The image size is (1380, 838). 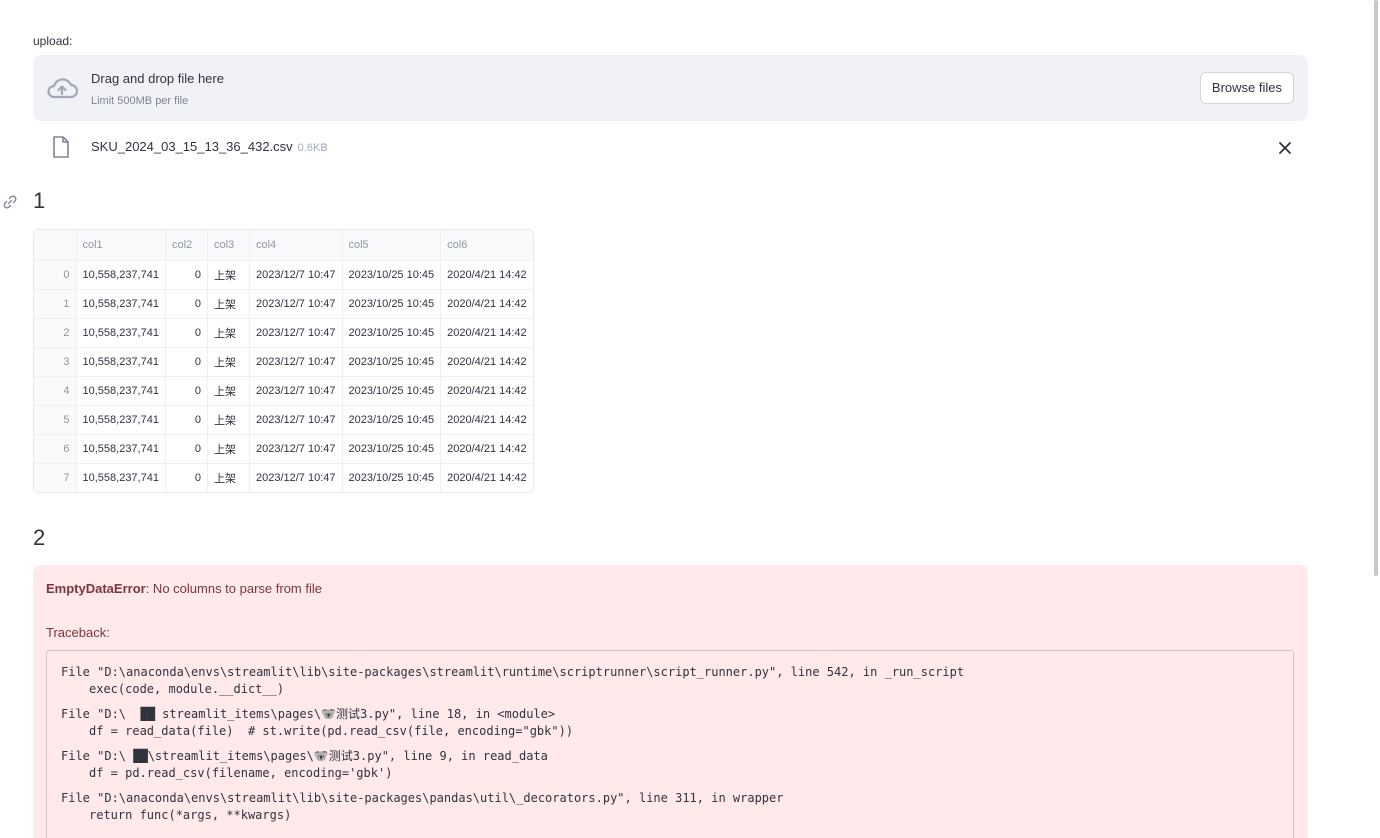 What do you see at coordinates (190, 815) in the screenshot?
I see `frame-code: return func(*args, **kwargs)` at bounding box center [190, 815].